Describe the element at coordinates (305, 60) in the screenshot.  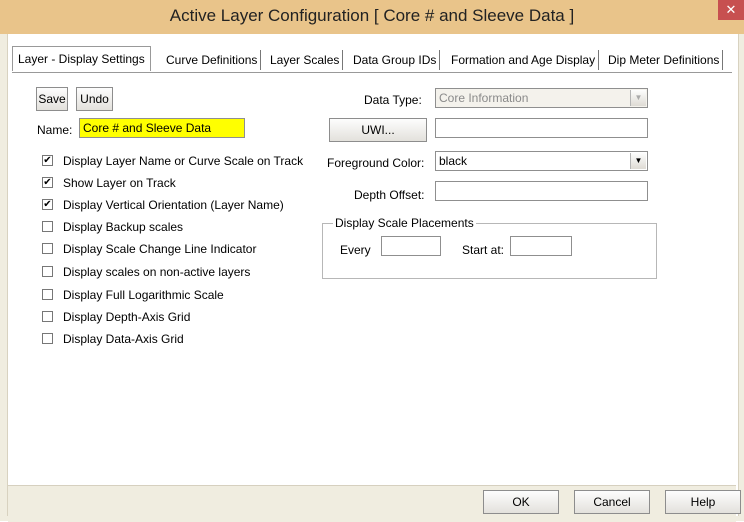
I see `tab-layer-scales: Layer Scales` at that location.